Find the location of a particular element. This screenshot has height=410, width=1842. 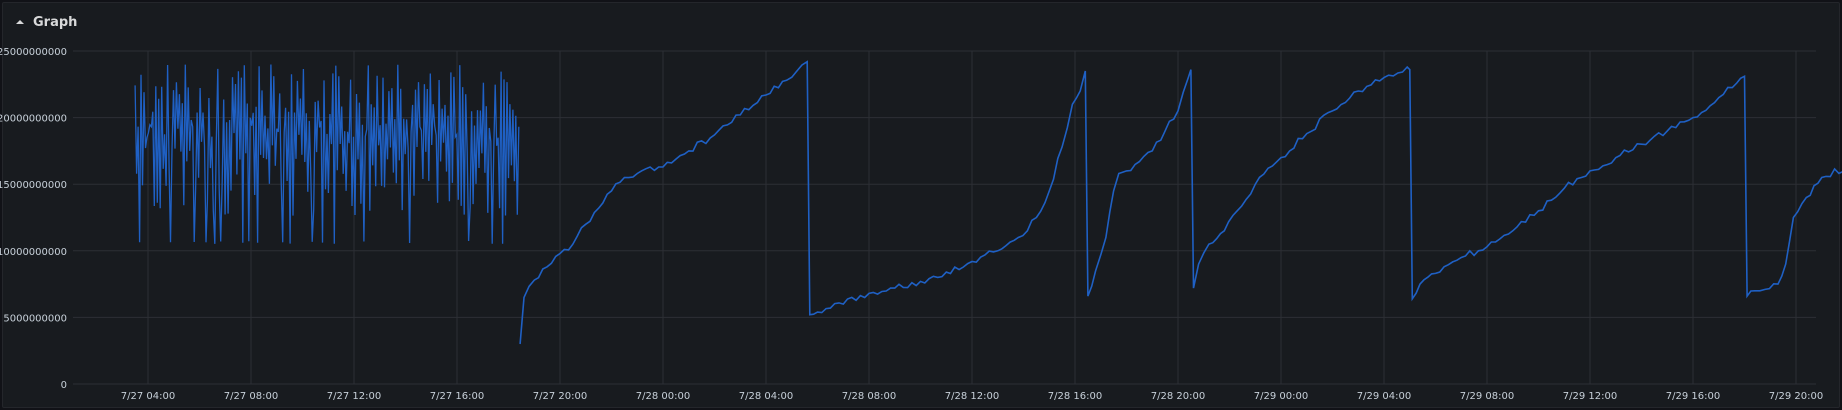

x-tick-label: 7/28 12:00 is located at coordinates (972, 396).